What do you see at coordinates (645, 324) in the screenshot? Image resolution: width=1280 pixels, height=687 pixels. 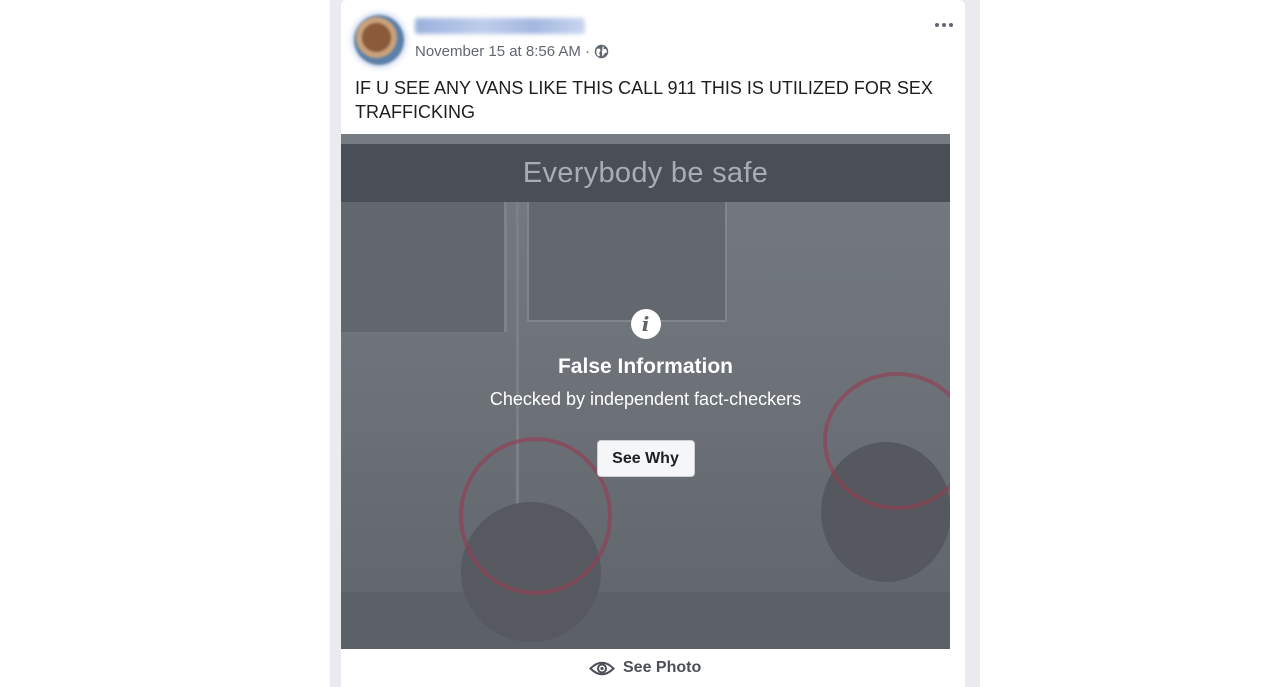 I see `info-icon: i` at bounding box center [645, 324].